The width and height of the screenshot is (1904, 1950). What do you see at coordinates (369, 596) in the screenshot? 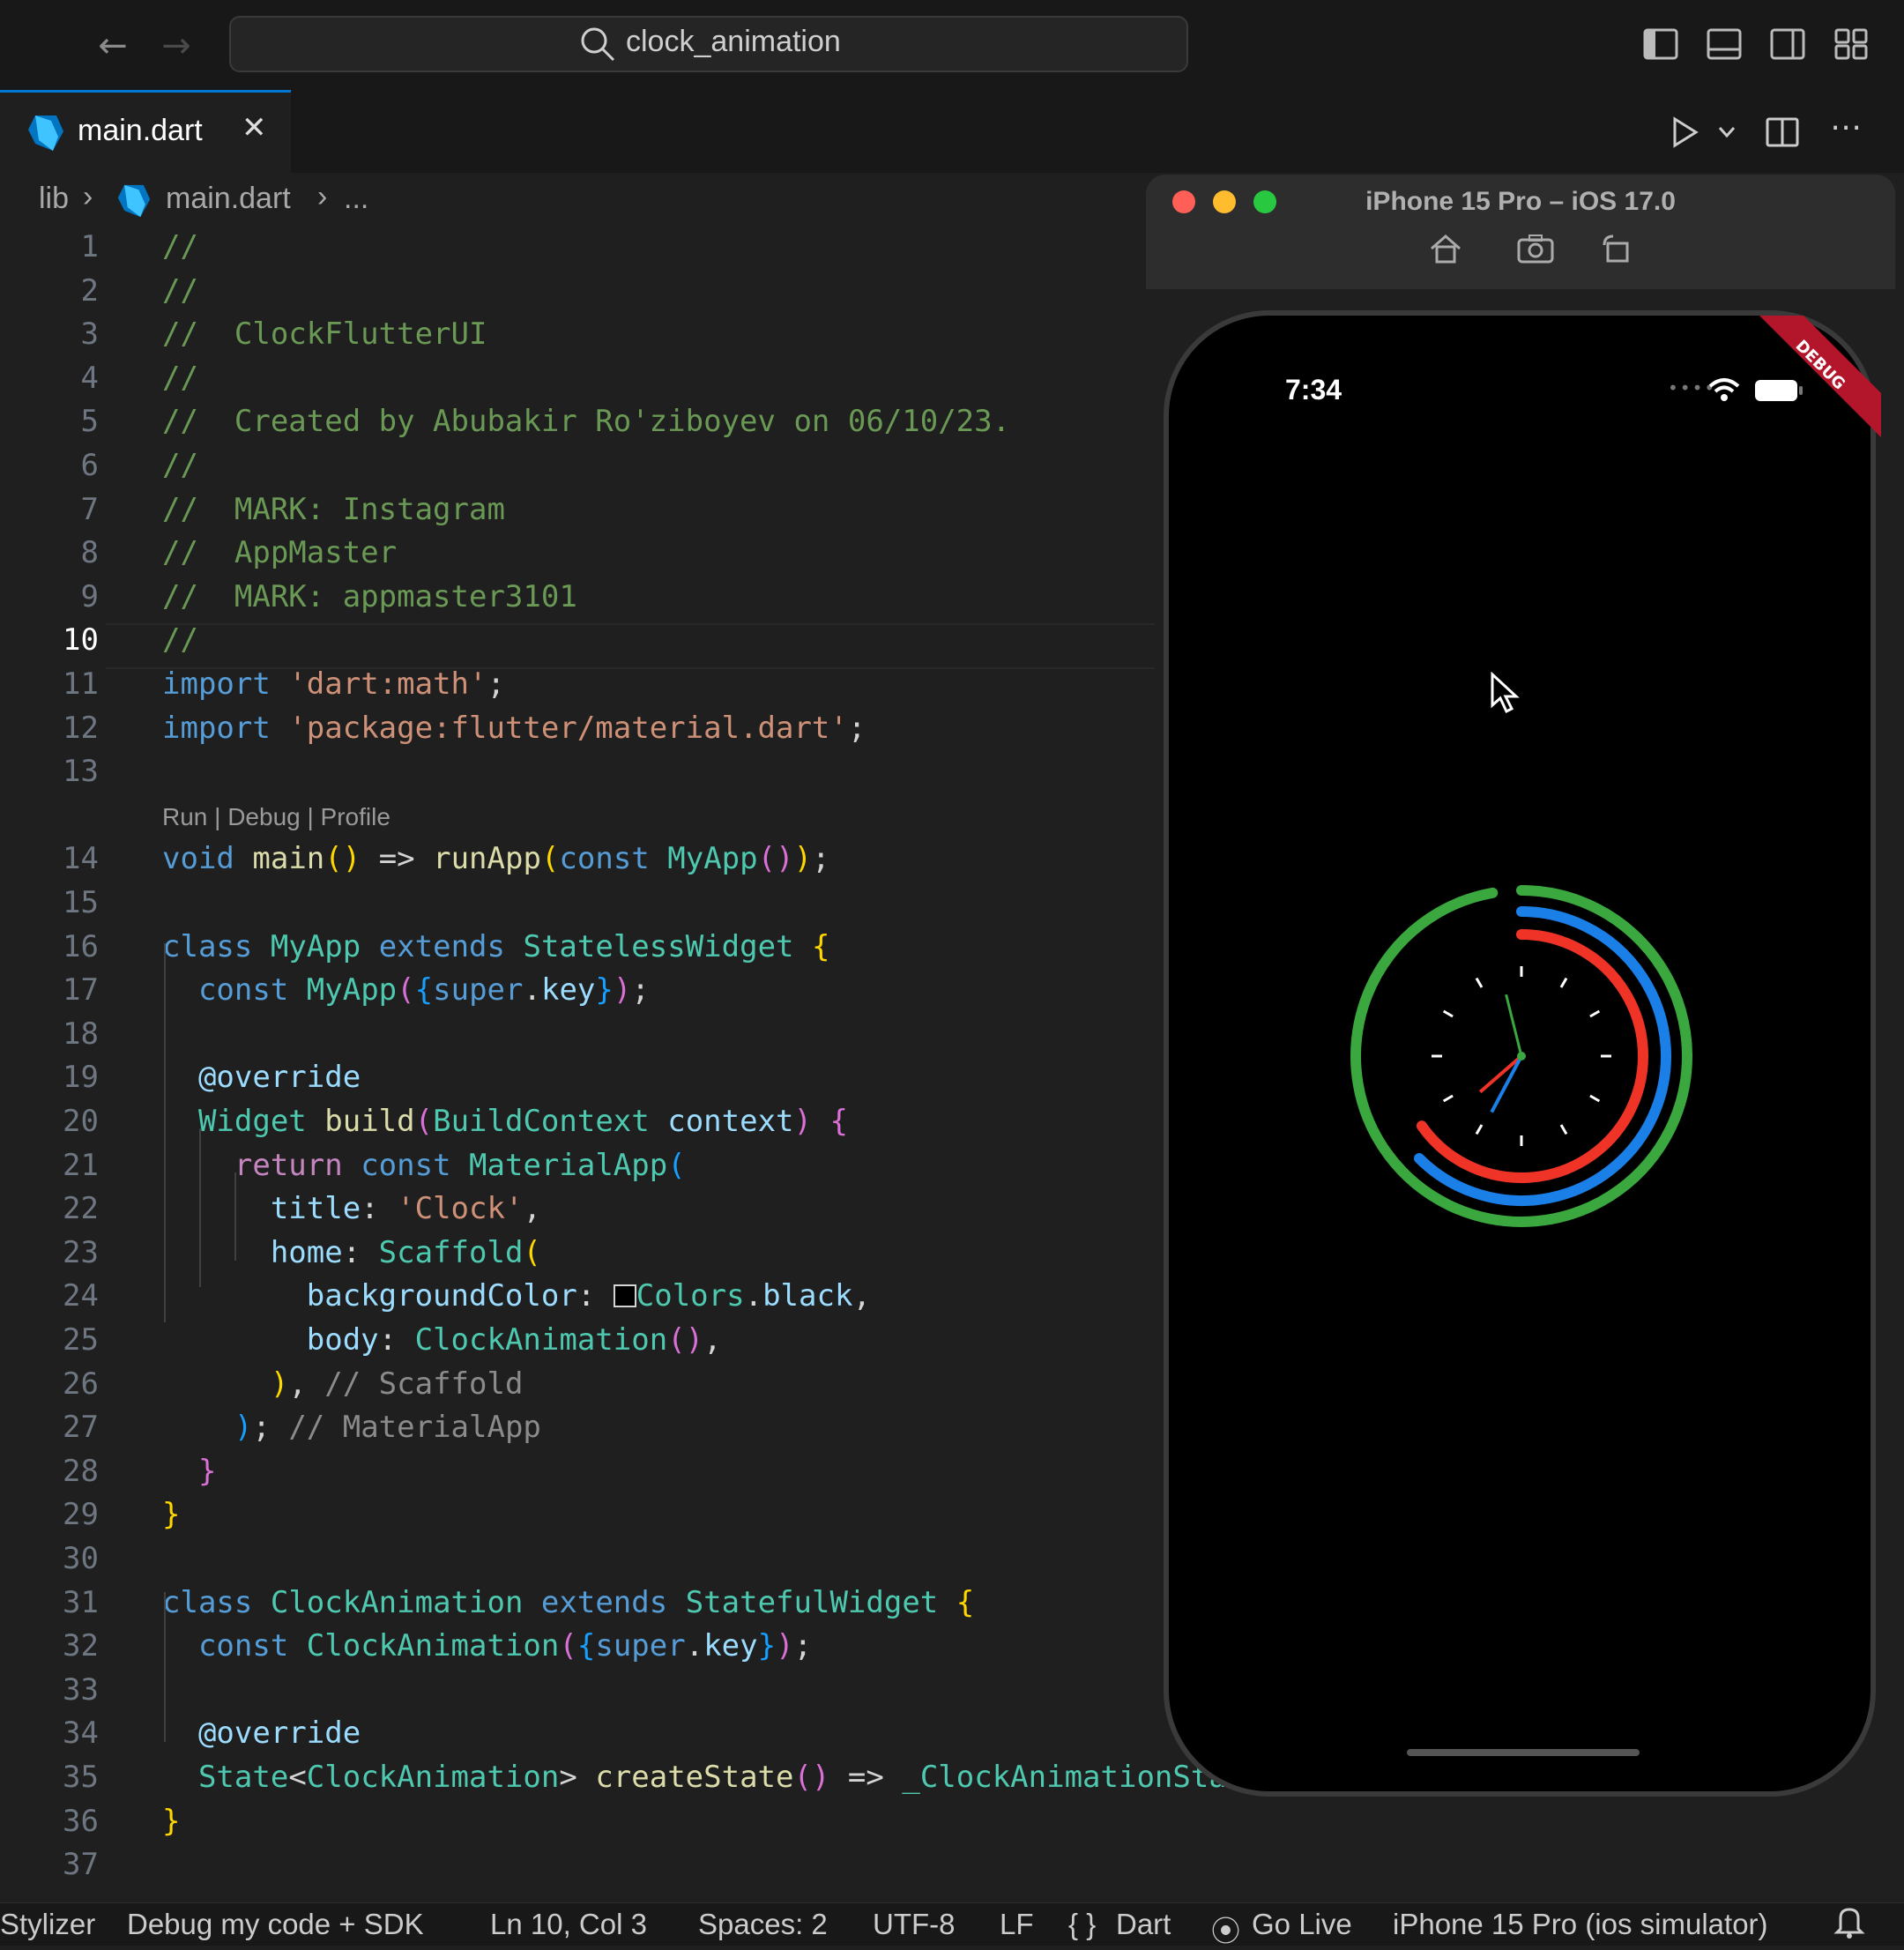
I see `code-line: // MARK: appmaster3101` at bounding box center [369, 596].